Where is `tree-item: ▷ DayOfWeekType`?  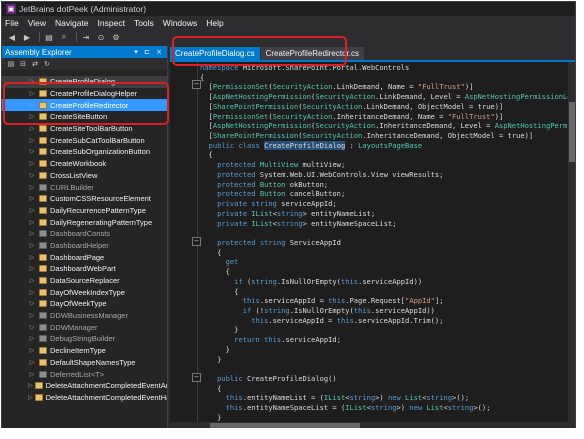
tree-item: ▷ DayOfWeekType is located at coordinates (84, 304).